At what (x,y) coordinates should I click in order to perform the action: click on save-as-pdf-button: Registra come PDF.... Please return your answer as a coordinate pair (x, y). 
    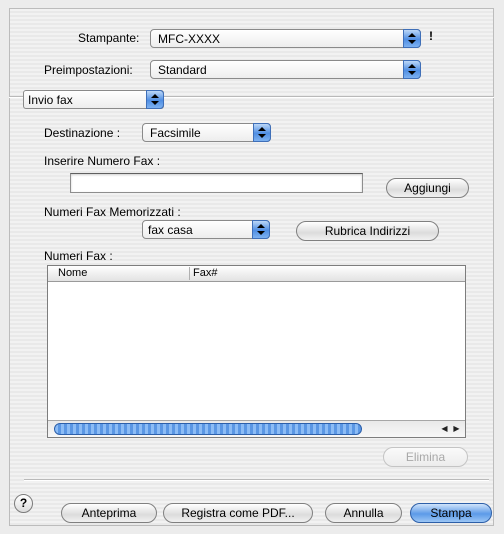
    Looking at the image, I should click on (238, 513).